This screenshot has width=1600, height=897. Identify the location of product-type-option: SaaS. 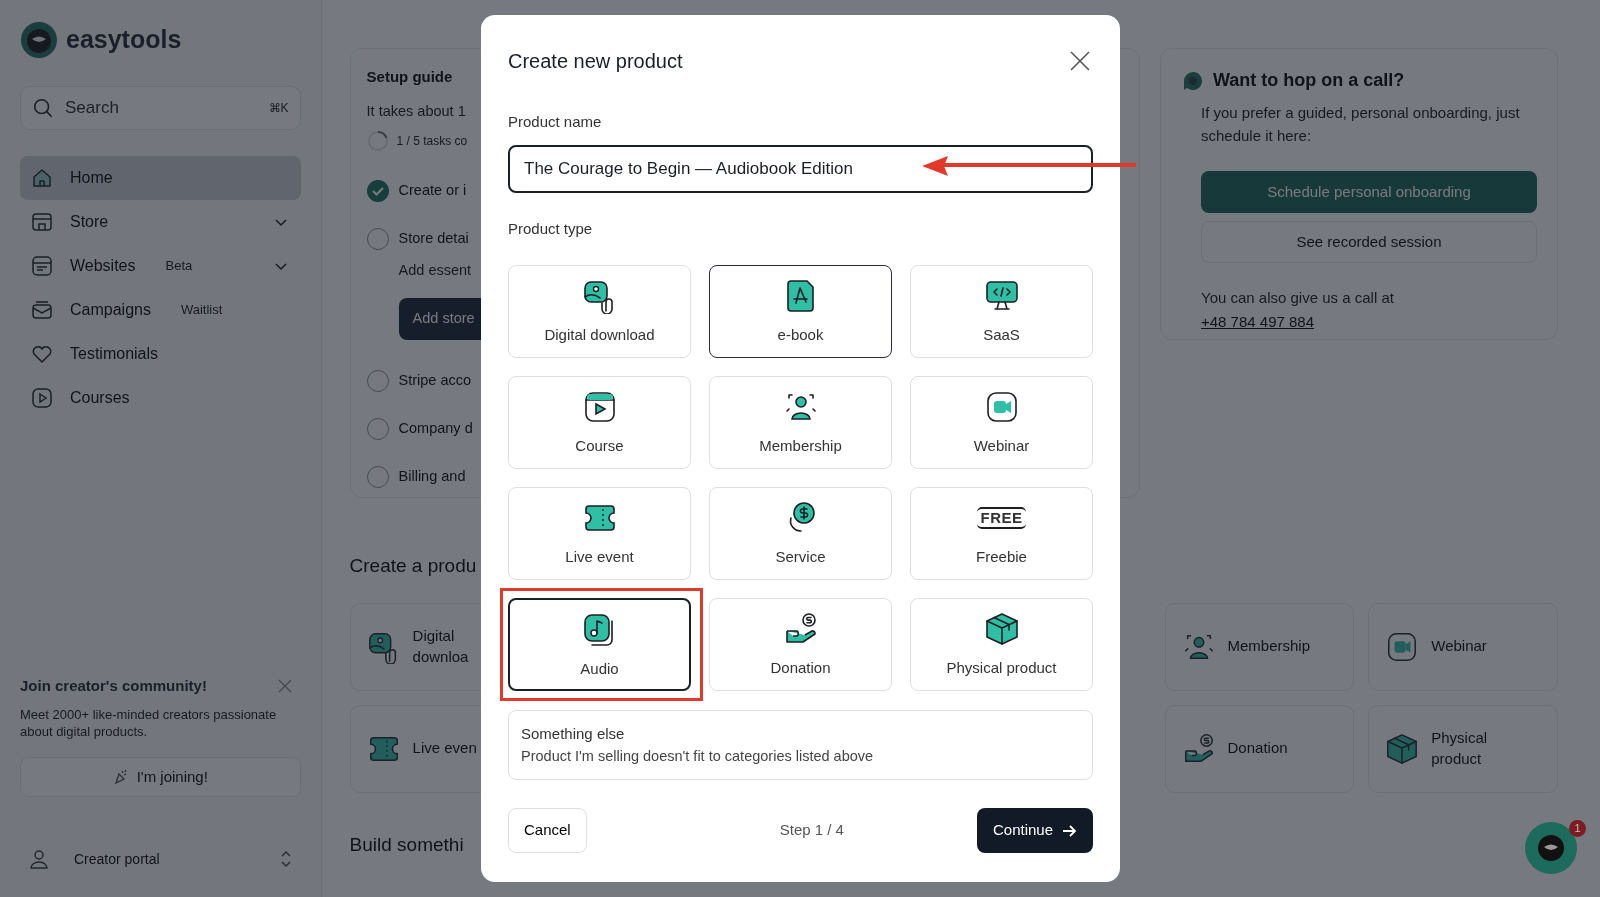
(1001, 311).